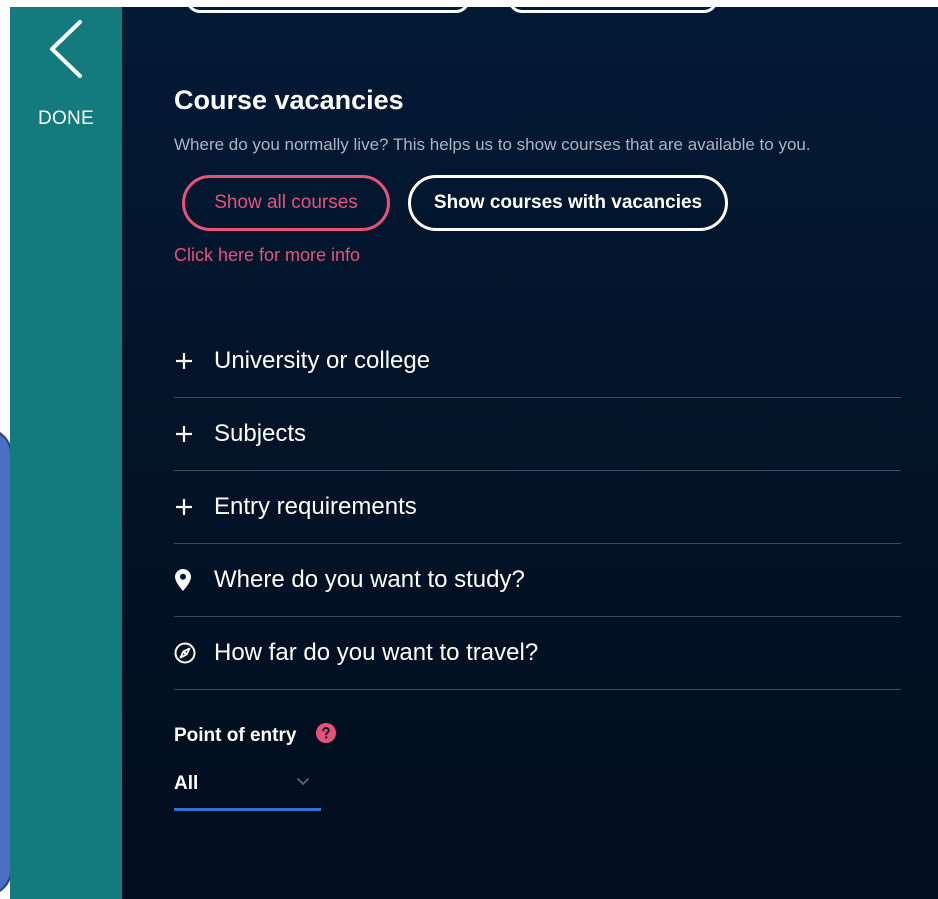 This screenshot has height=899, width=938. I want to click on filter-study-location: Where do you want to study?, so click(537, 580).